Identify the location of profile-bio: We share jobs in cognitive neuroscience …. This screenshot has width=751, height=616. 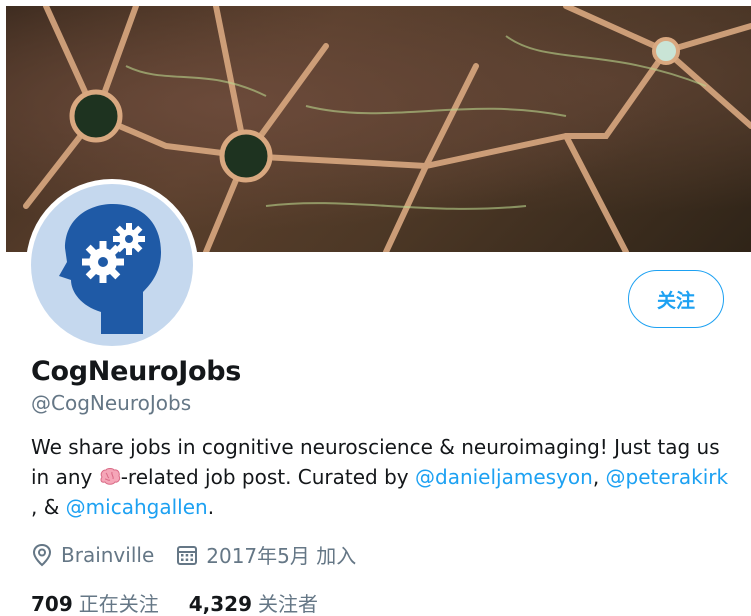
(381, 477).